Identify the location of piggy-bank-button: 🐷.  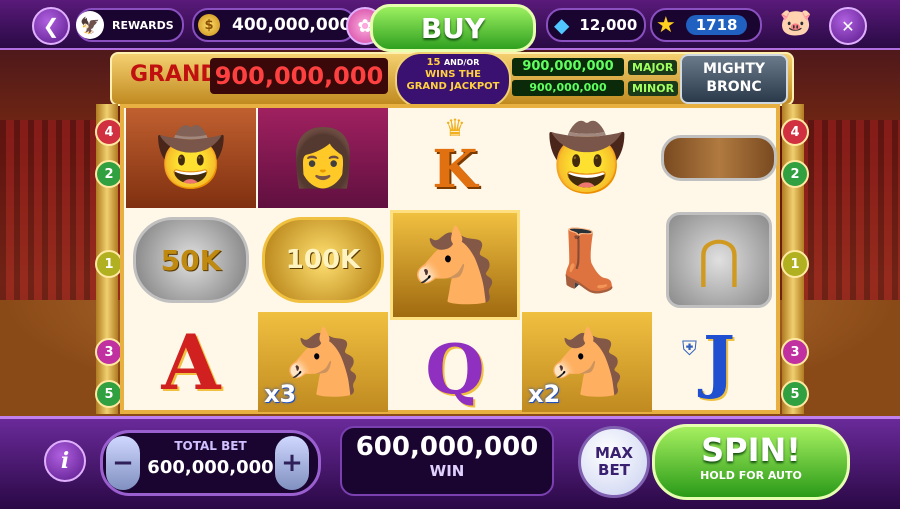
(796, 24).